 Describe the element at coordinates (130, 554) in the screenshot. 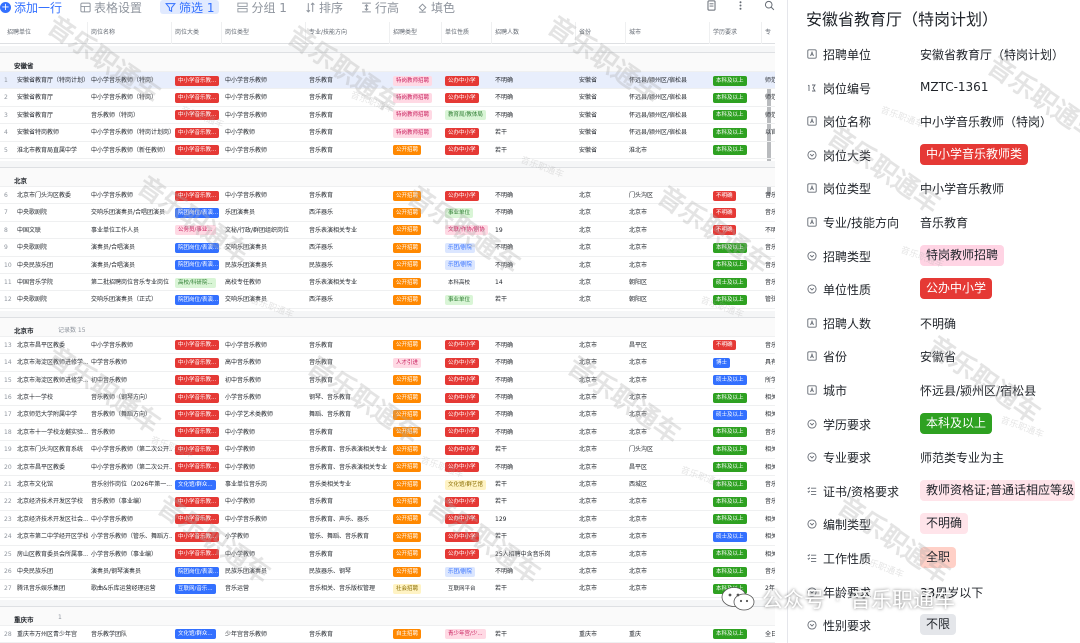

I see `table-cell: 小学音乐教师（事业编）` at that location.